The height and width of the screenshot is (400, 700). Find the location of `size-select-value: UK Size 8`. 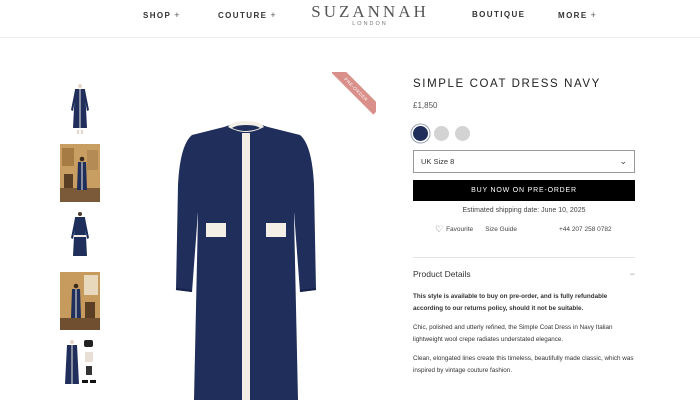

size-select-value: UK Size 8 is located at coordinates (438, 161).